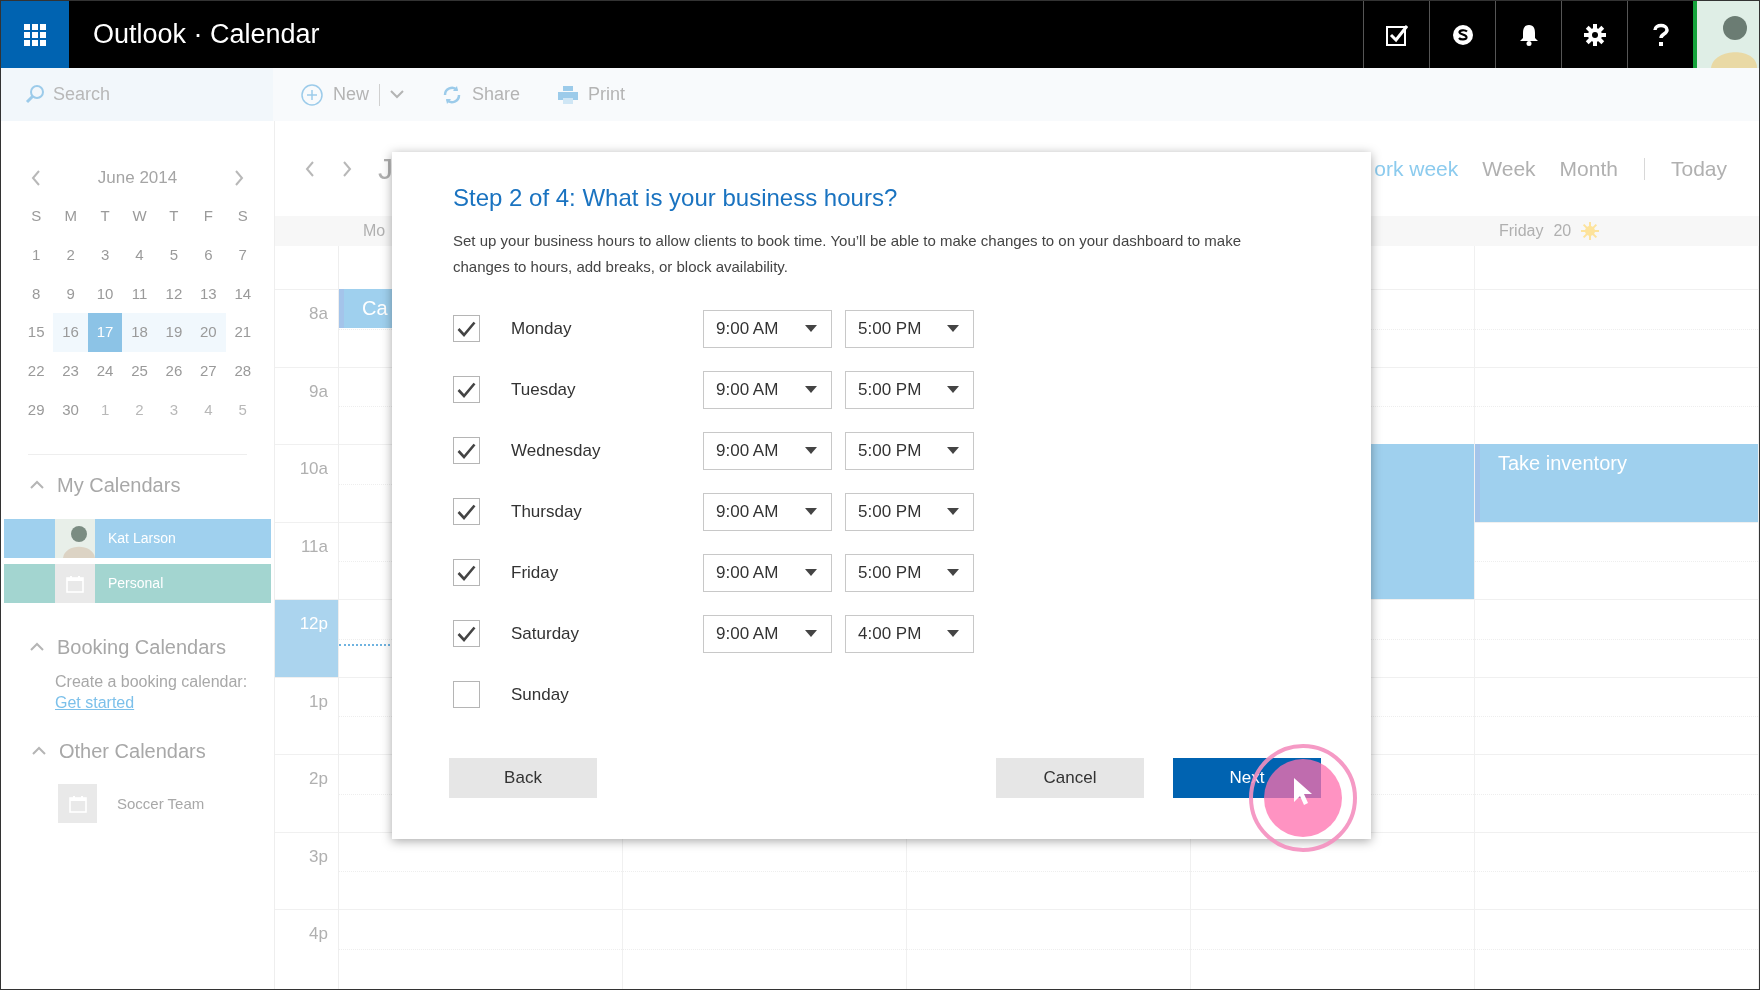 Image resolution: width=1760 pixels, height=990 pixels. Describe the element at coordinates (139, 294) in the screenshot. I see `date-cell: 11` at that location.